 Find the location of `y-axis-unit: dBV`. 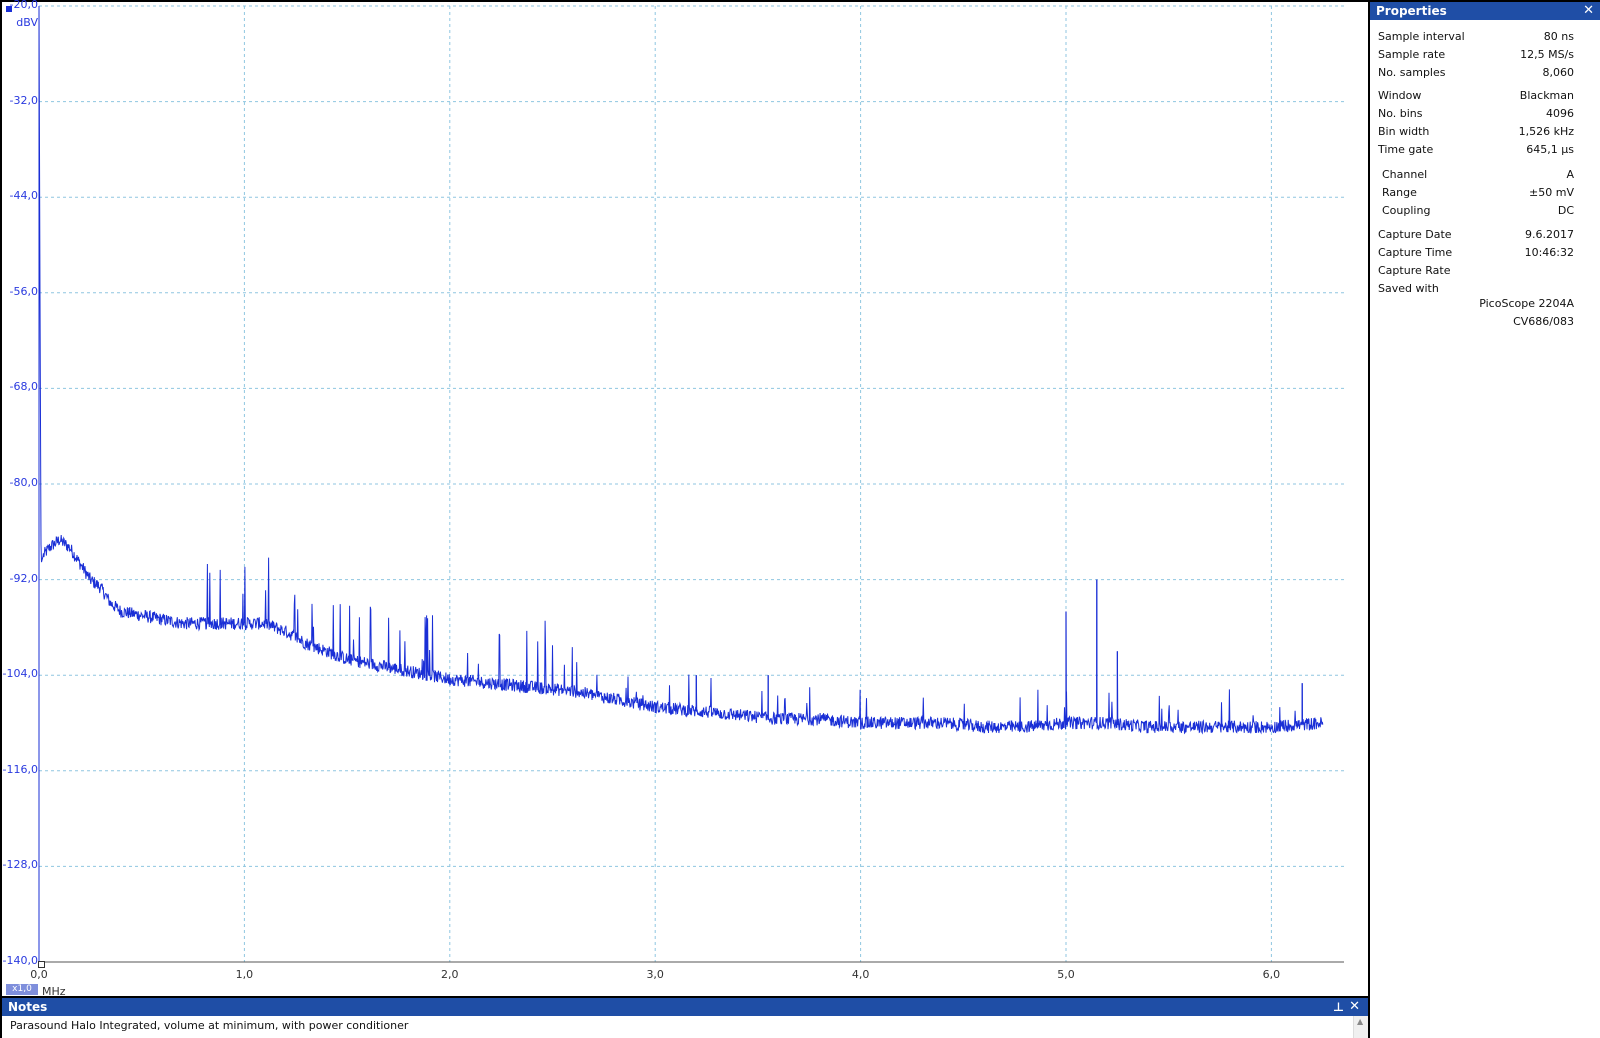

y-axis-unit: dBV is located at coordinates (27, 22).